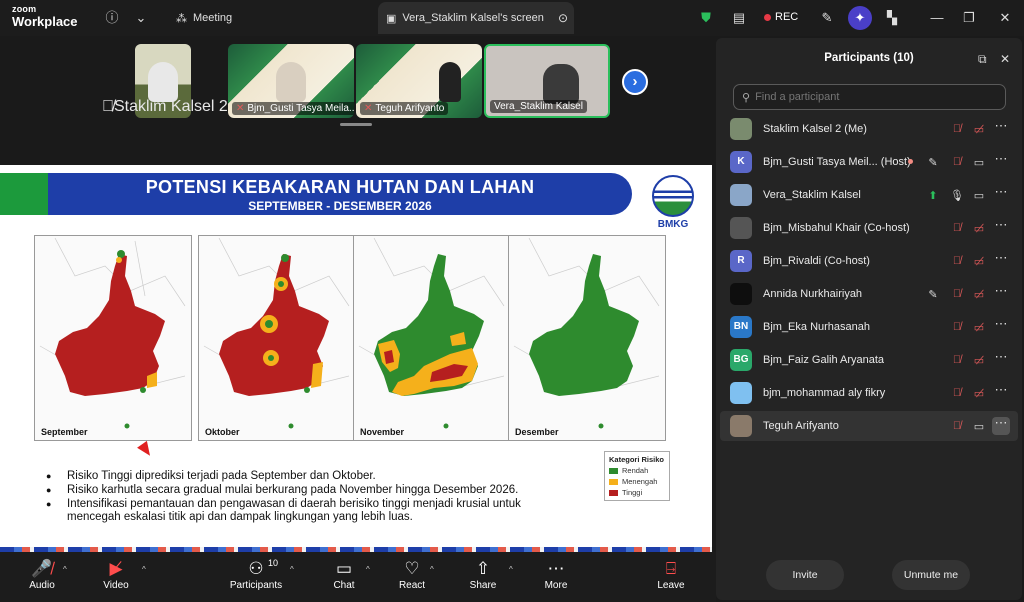 The height and width of the screenshot is (602, 1024). I want to click on participant-name: Bjm_Gusti Tasya Meil... (Host), so click(837, 162).